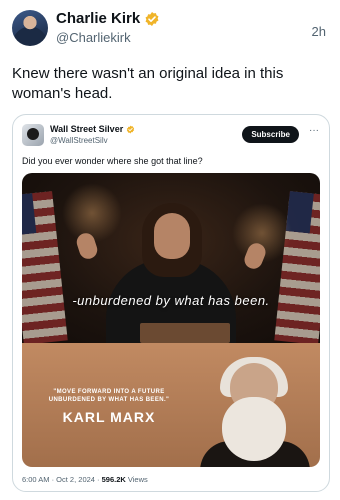 This screenshot has width=340, height=500. Describe the element at coordinates (33, 135) in the screenshot. I see `quoted-author-avatar` at that location.